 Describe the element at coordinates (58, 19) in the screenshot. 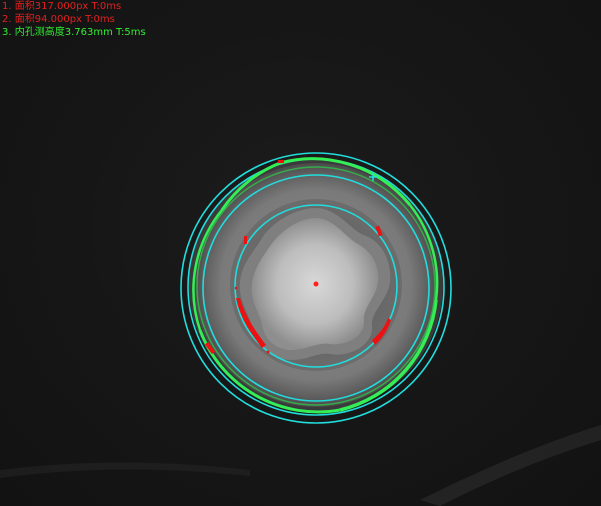

I see `measurement-line-2: 2. 面积94.000px T:0ms` at that location.